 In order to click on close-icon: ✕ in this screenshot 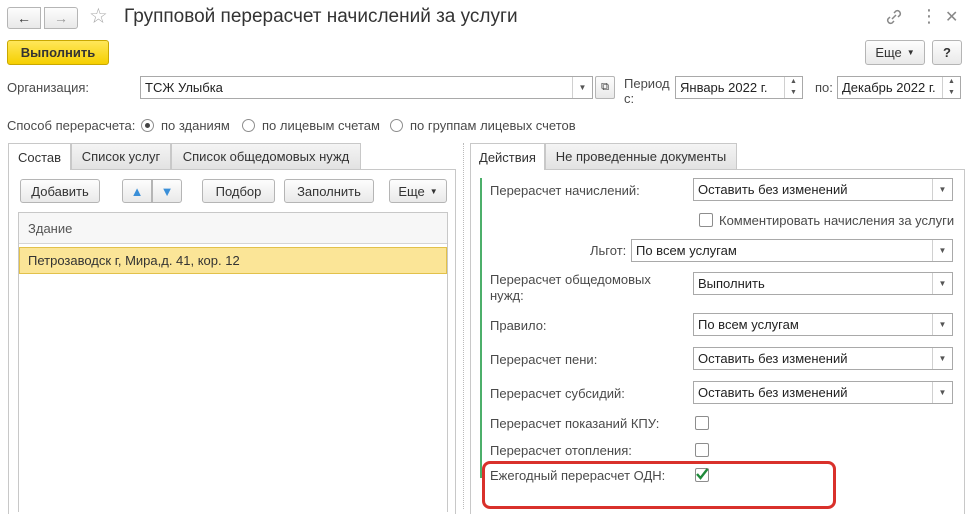, I will do `click(951, 17)`.